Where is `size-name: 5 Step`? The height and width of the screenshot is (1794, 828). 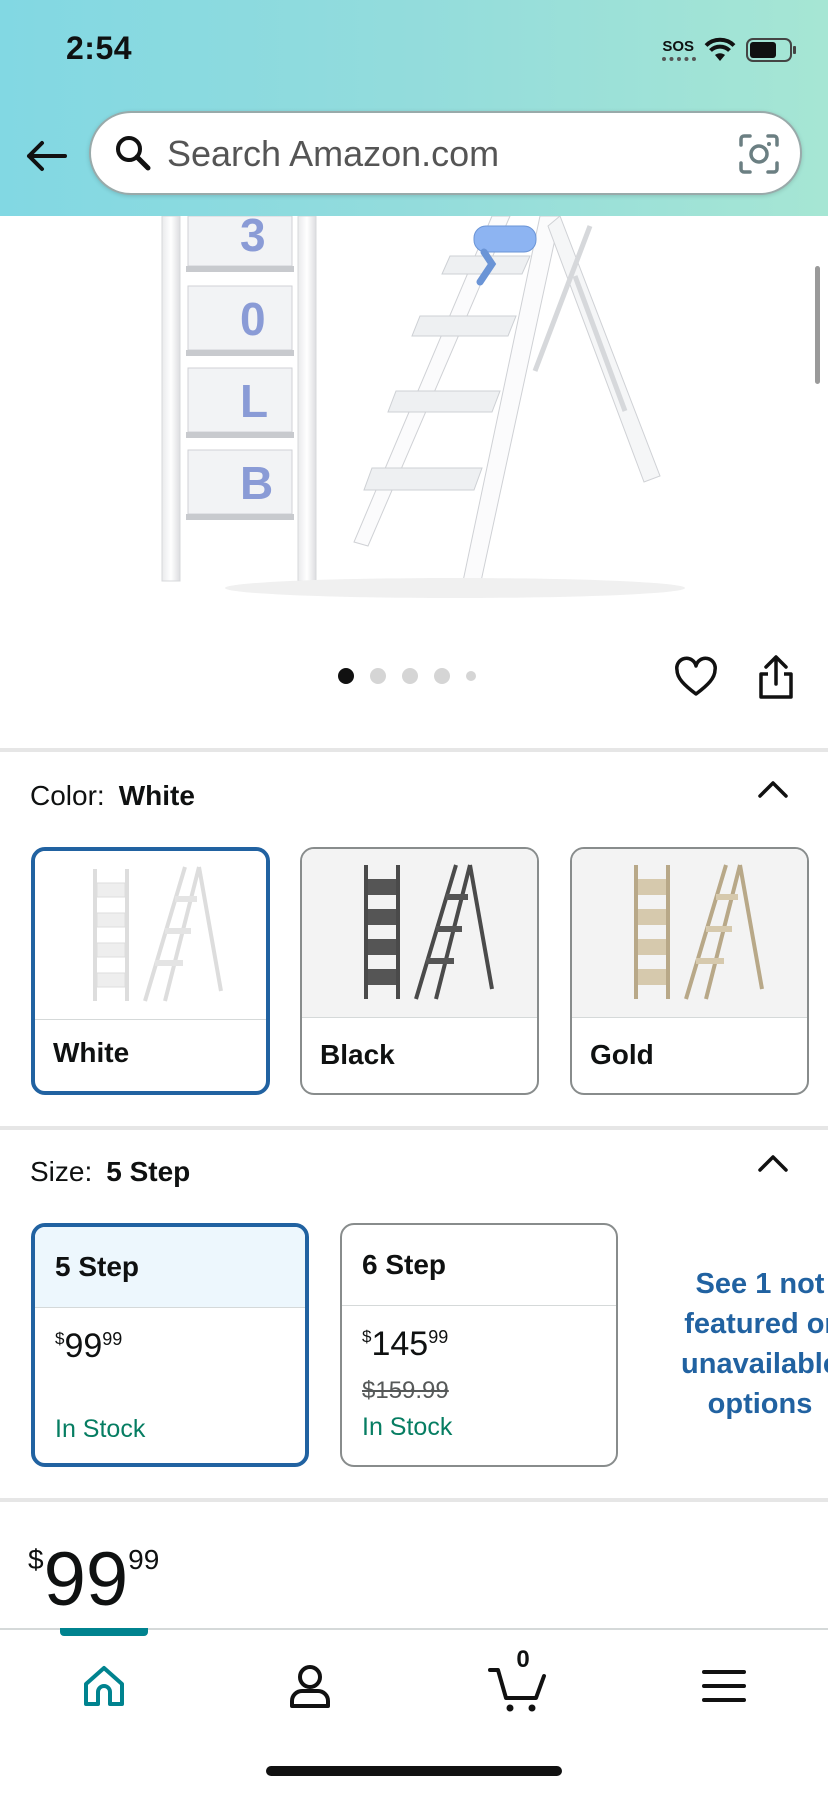 size-name: 5 Step is located at coordinates (97, 1266).